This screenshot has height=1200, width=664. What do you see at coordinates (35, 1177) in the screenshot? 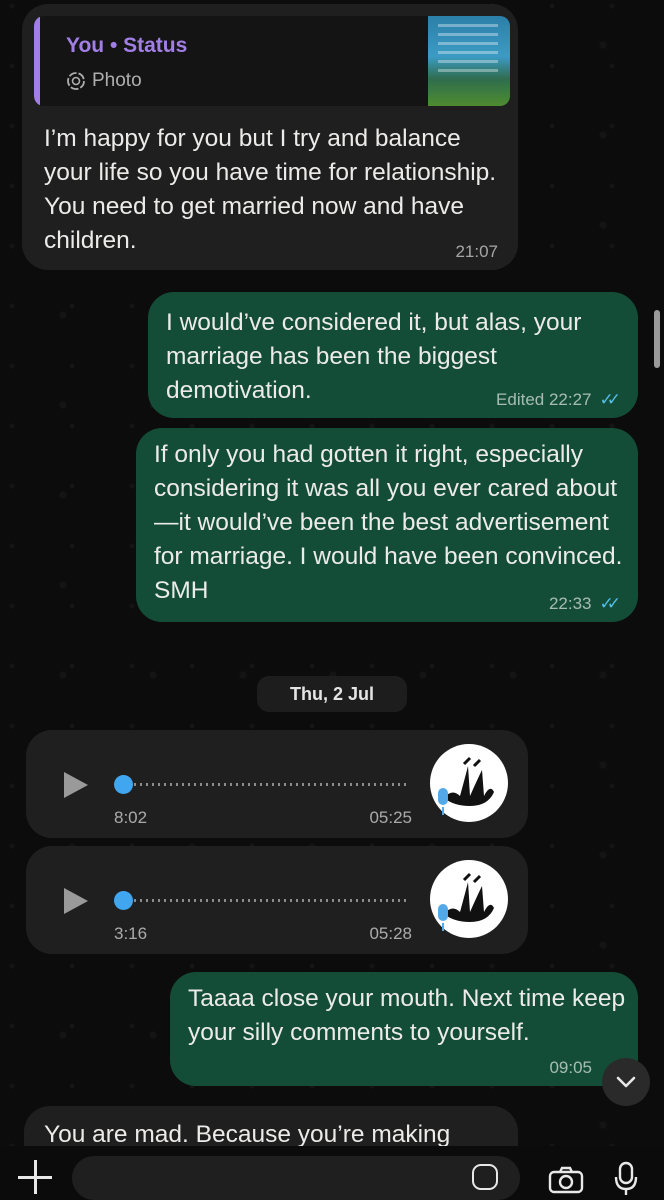
I see `plus-icon` at bounding box center [35, 1177].